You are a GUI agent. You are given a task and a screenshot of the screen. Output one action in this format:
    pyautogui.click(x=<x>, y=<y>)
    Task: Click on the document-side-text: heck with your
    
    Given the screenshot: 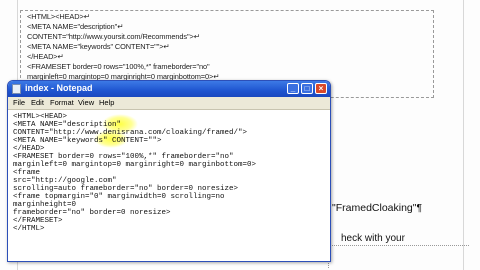 What is the action you would take?
    pyautogui.click(x=373, y=238)
    